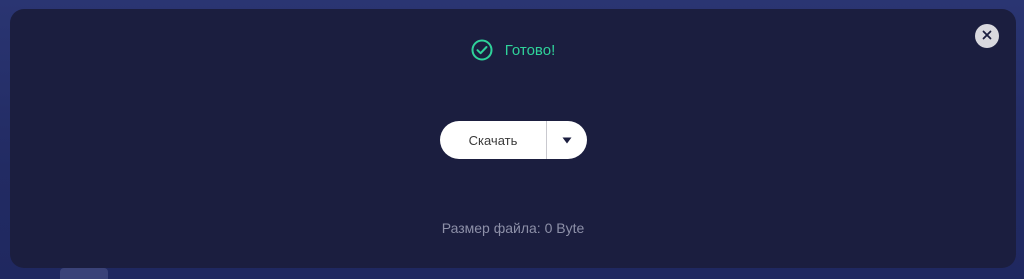 This screenshot has width=1024, height=279. What do you see at coordinates (530, 50) in the screenshot?
I see `status-text: Готово!` at bounding box center [530, 50].